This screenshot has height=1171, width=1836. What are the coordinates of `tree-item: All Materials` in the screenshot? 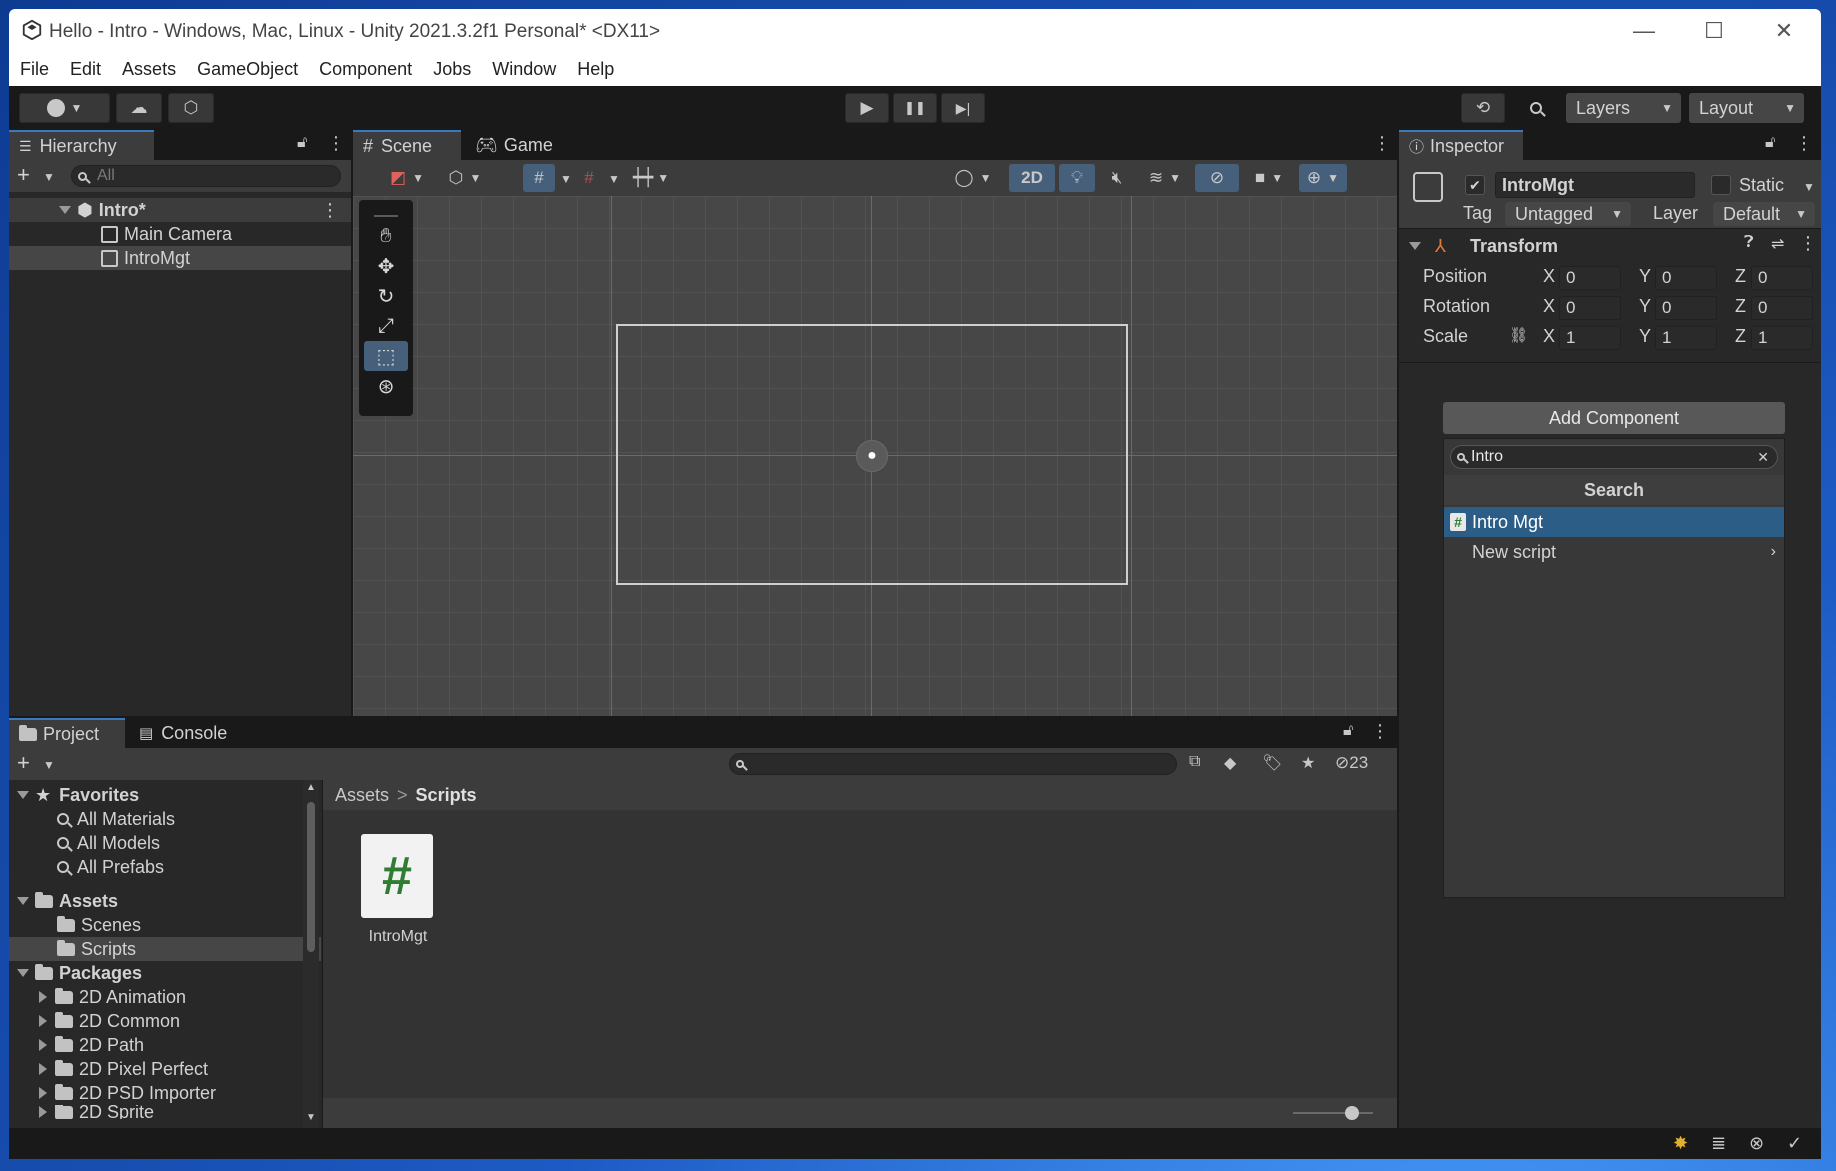 It's located at (165, 819).